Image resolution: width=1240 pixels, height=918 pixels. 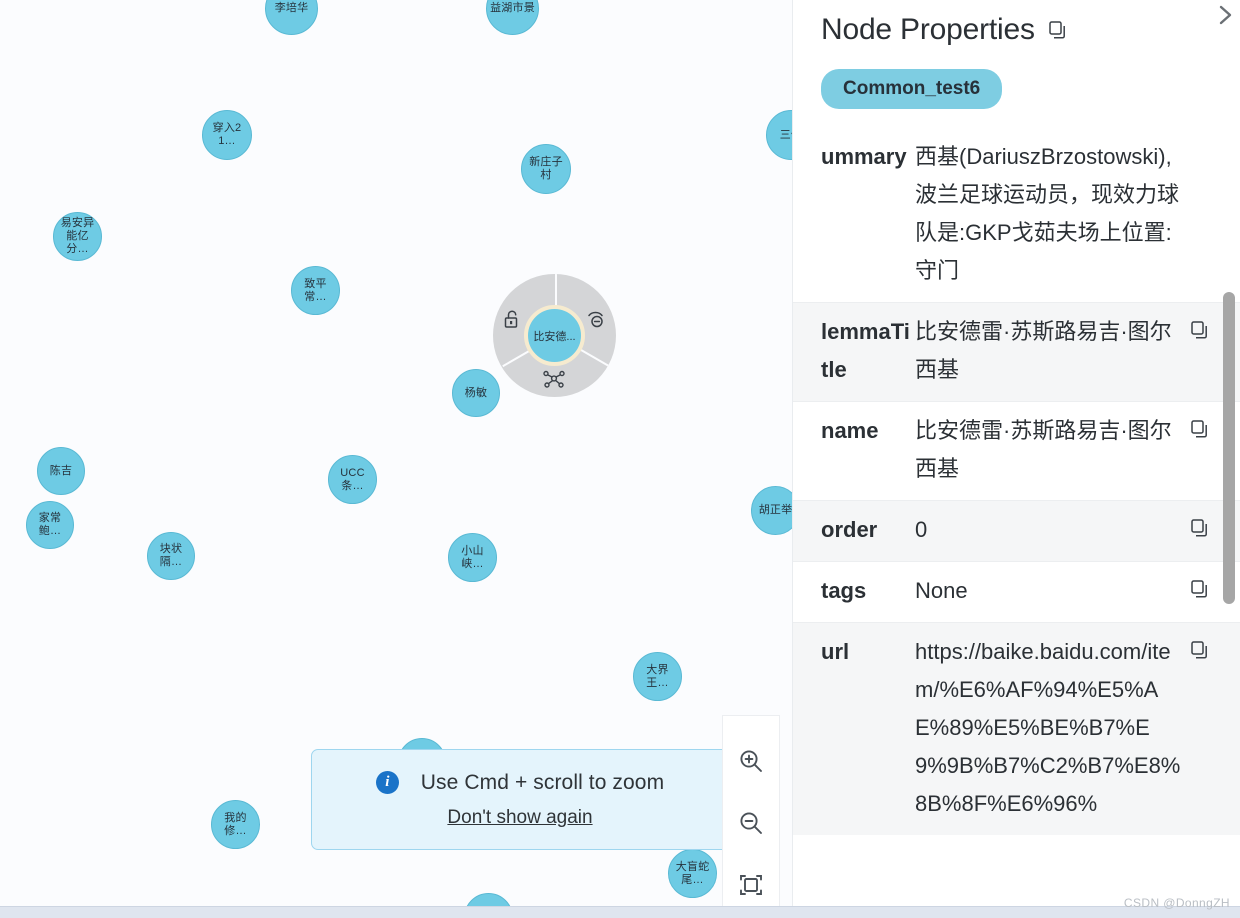 I want to click on graph-node-label: 胡正举, so click(x=775, y=510).